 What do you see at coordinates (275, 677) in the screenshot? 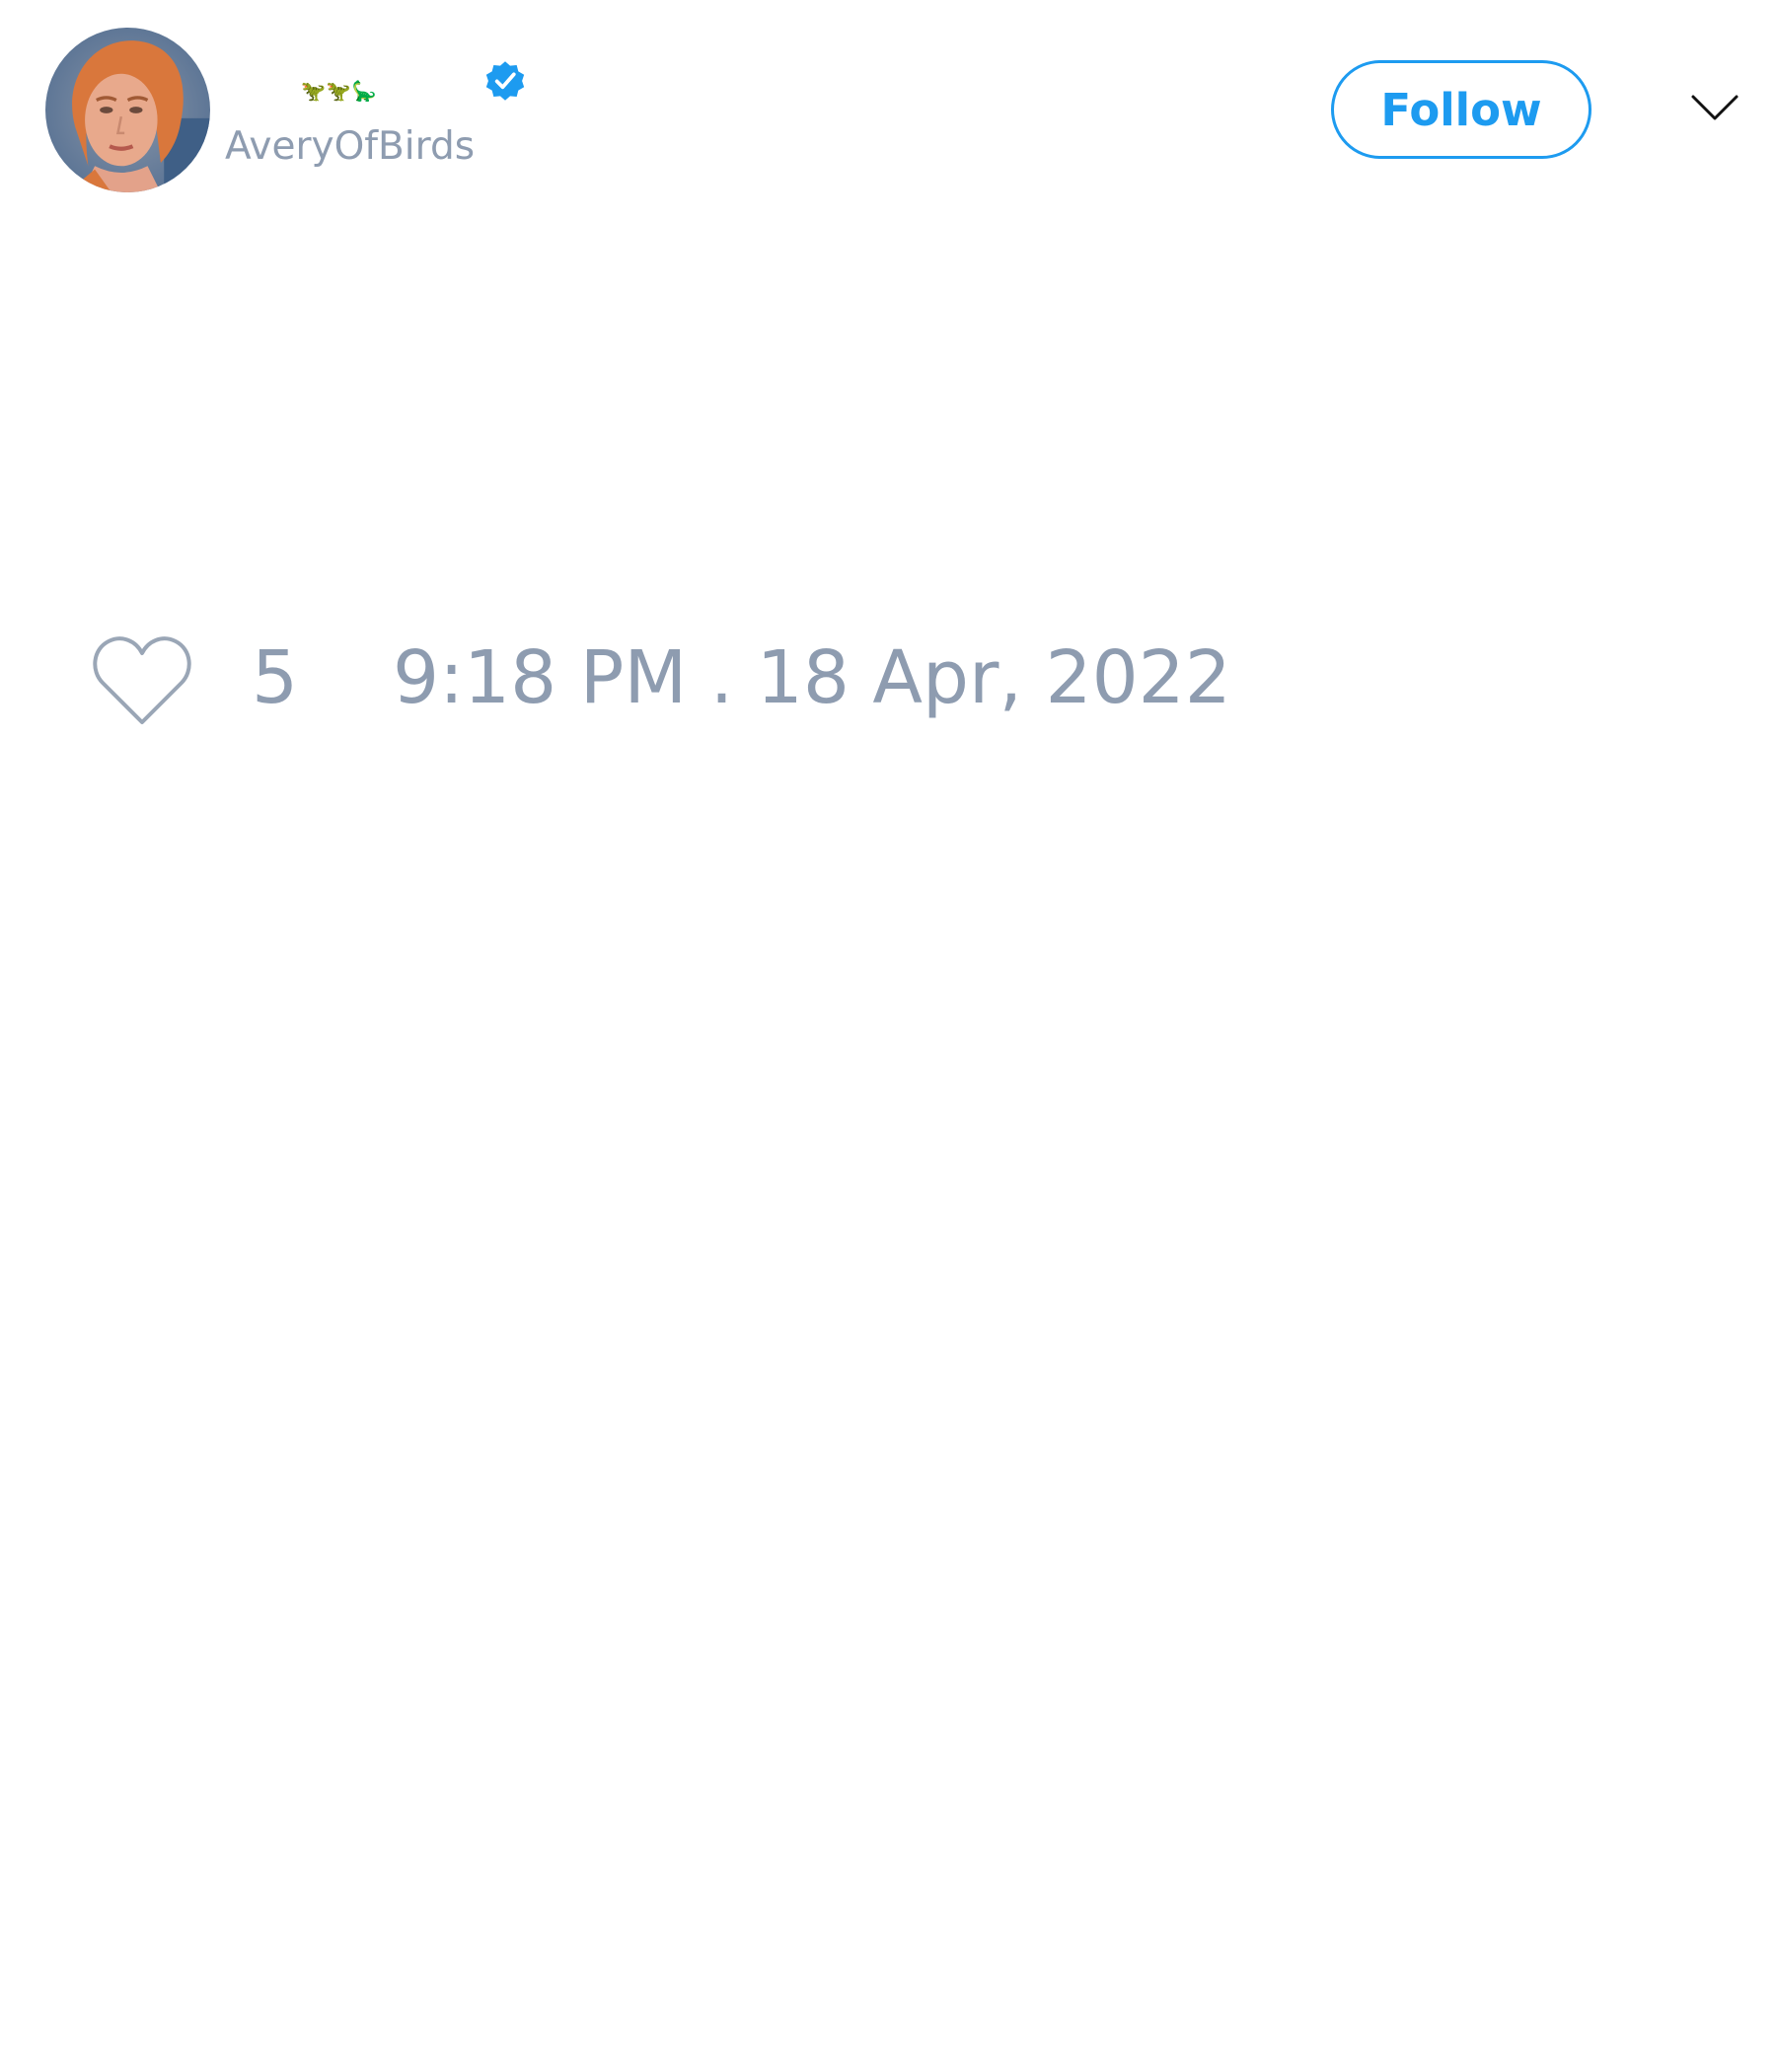
I see `like-count: 5` at bounding box center [275, 677].